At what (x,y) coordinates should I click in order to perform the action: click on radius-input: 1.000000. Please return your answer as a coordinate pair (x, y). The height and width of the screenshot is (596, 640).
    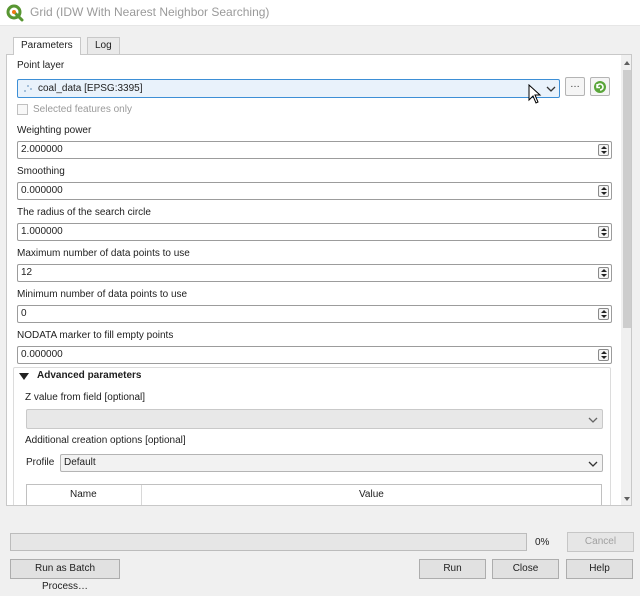
    Looking at the image, I should click on (314, 232).